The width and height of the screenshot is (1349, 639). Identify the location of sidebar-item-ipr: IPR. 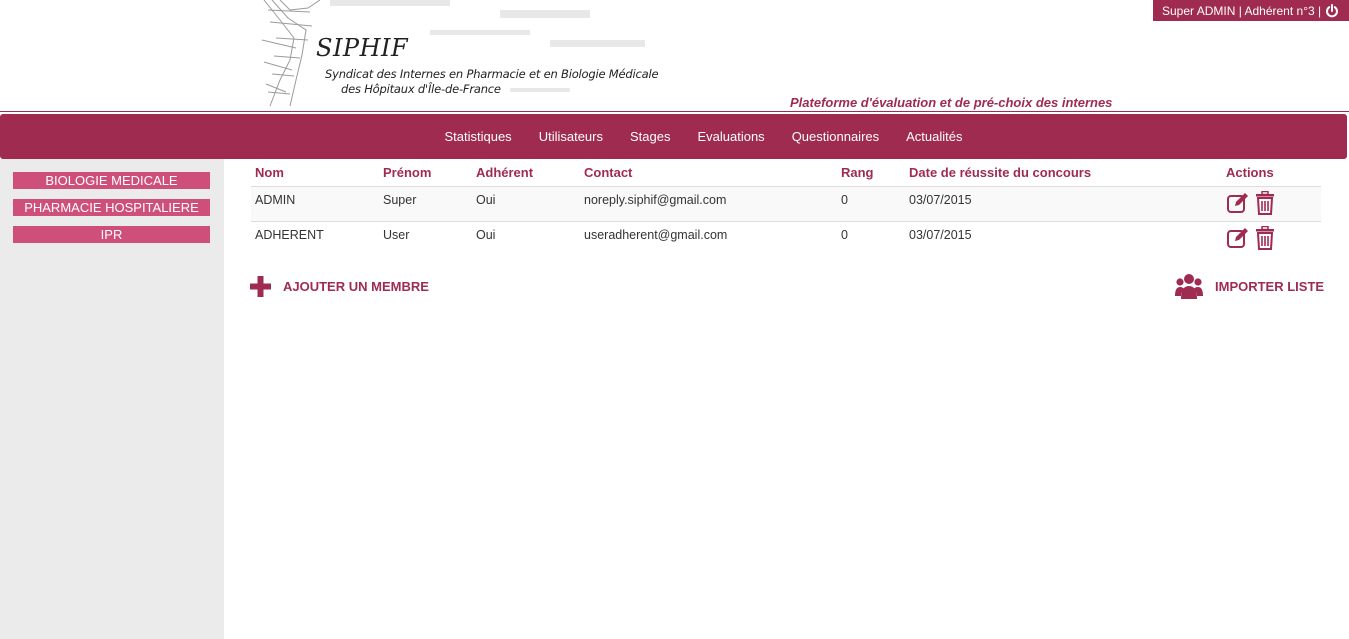
(111, 234).